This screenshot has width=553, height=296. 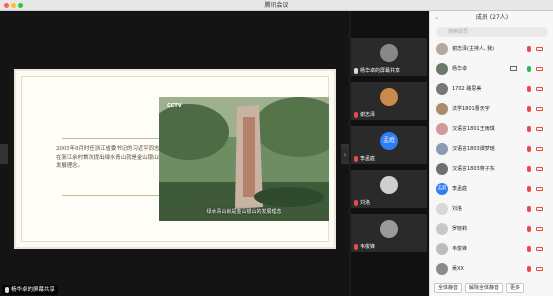 What do you see at coordinates (448, 288) in the screenshot?
I see `mute-all-button: 全体静音` at bounding box center [448, 288].